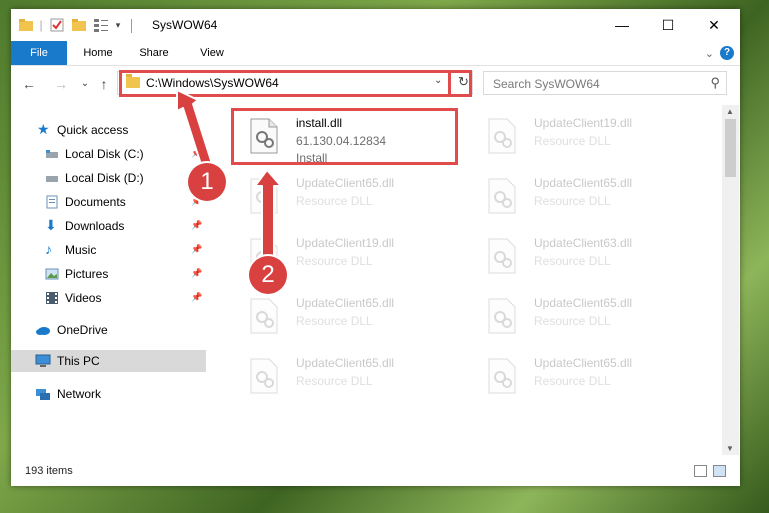 This screenshot has height=513, width=769. Describe the element at coordinates (207, 182) in the screenshot. I see `step-1-badge: 1` at that location.